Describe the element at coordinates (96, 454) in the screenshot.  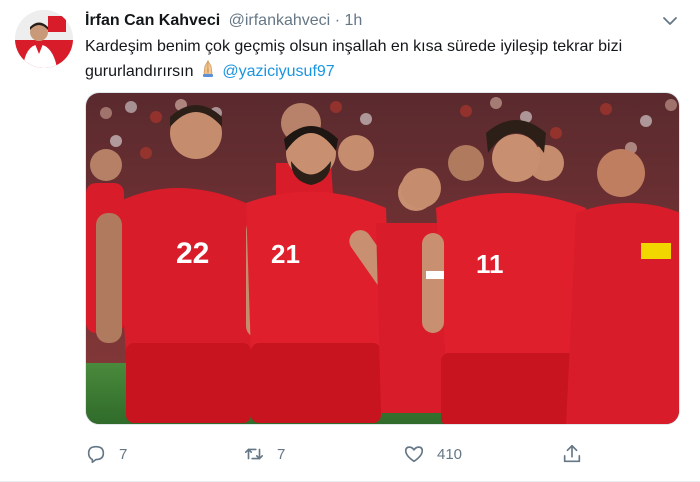
I see `reply-icon` at that location.